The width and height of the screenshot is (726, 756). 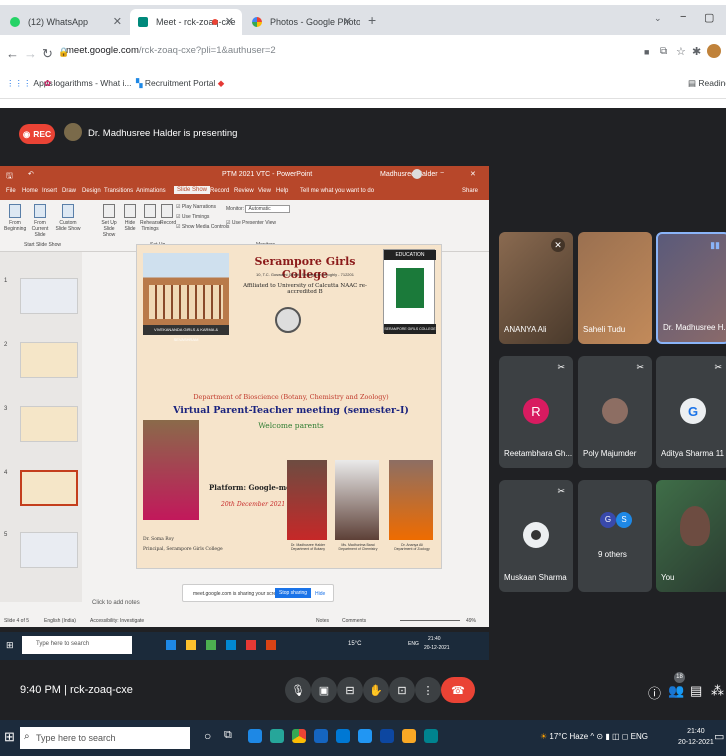 I want to click on share-icon: ⧉, so click(x=663, y=51).